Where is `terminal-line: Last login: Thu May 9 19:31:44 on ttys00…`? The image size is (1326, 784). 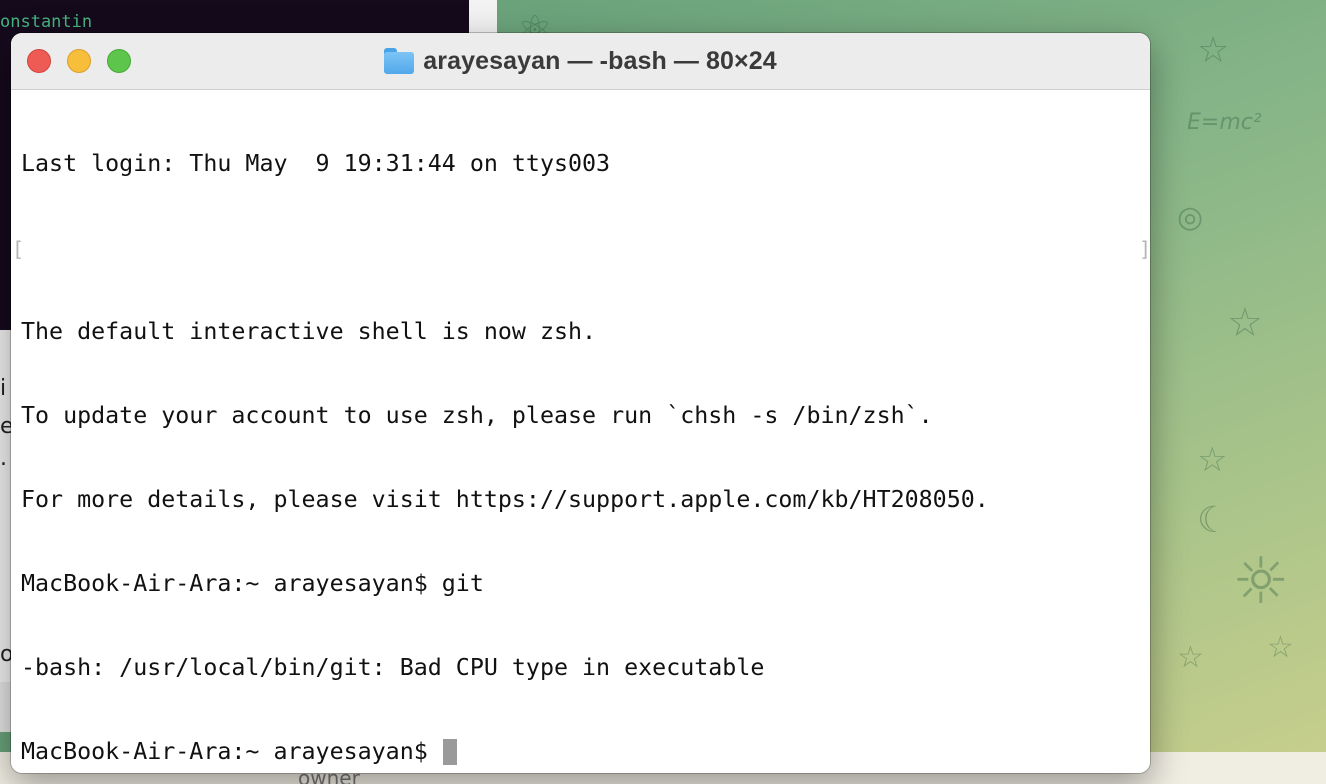 terminal-line: Last login: Thu May 9 19:31:44 on ttys00… is located at coordinates (316, 163).